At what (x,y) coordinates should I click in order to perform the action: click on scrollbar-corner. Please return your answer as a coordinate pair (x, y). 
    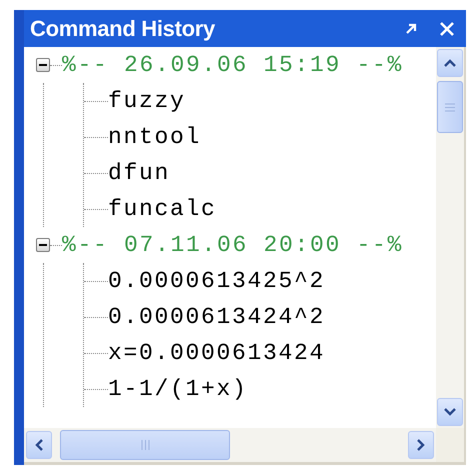
    Looking at the image, I should click on (450, 445).